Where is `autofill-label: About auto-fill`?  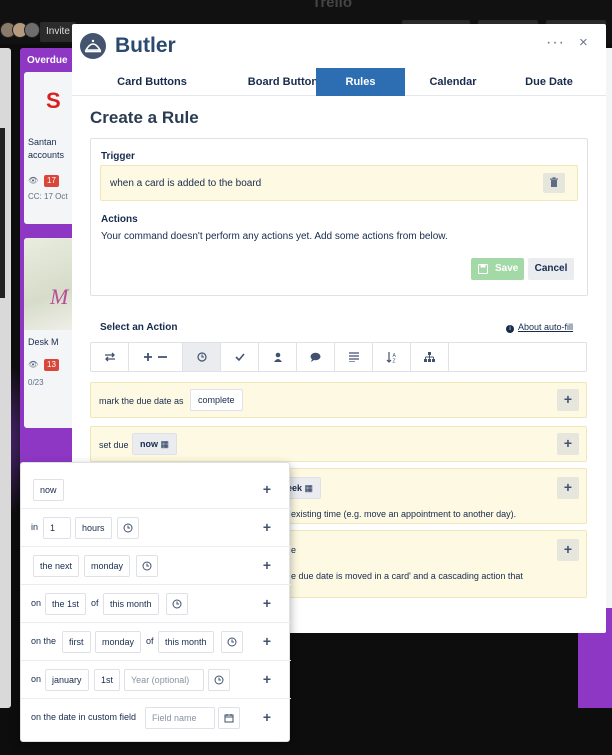 autofill-label: About auto-fill is located at coordinates (546, 327).